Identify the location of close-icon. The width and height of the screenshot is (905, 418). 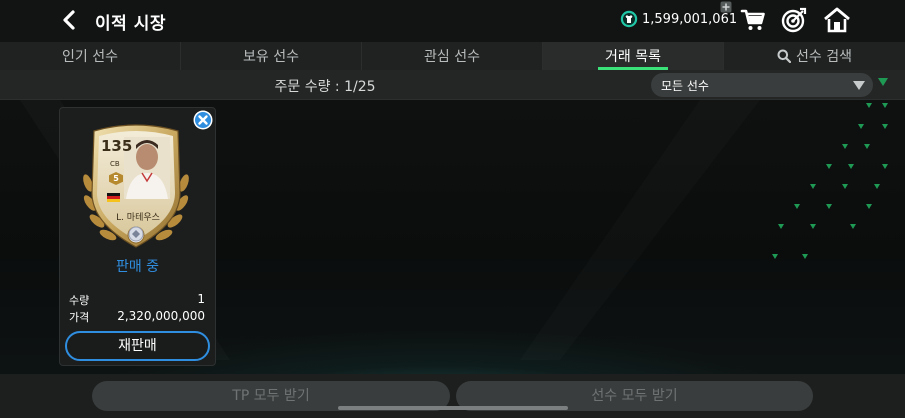
(203, 120).